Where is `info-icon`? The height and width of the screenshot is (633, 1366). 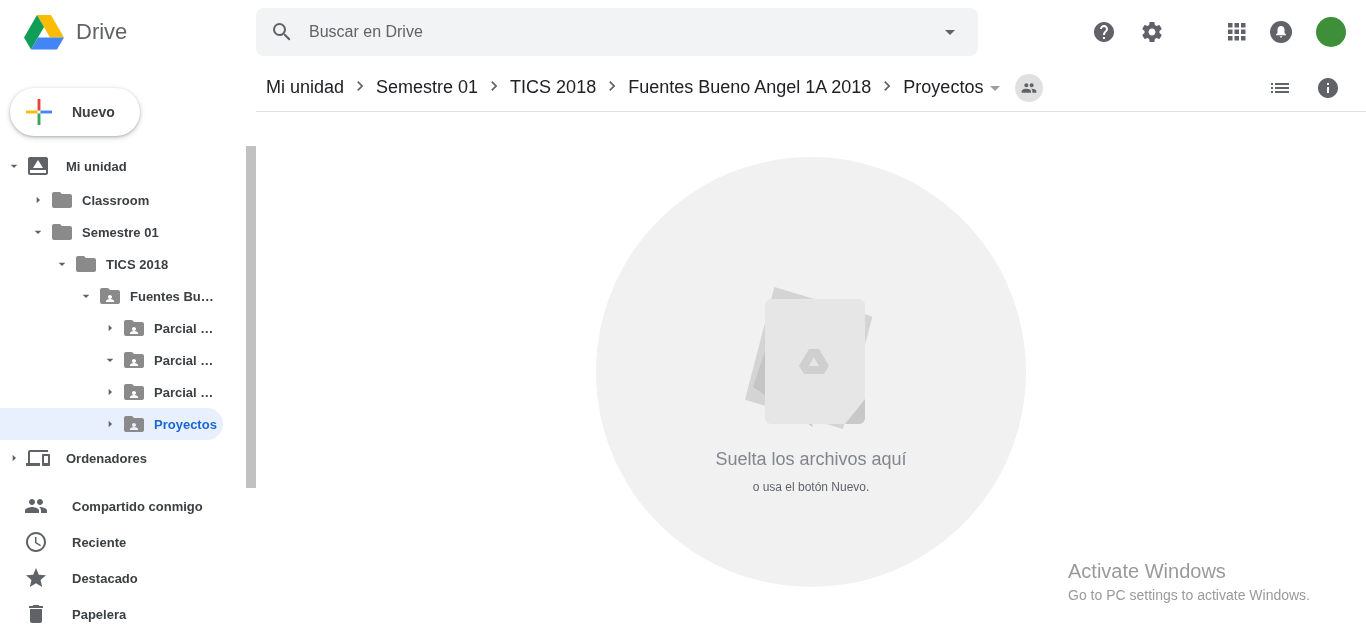 info-icon is located at coordinates (1328, 87).